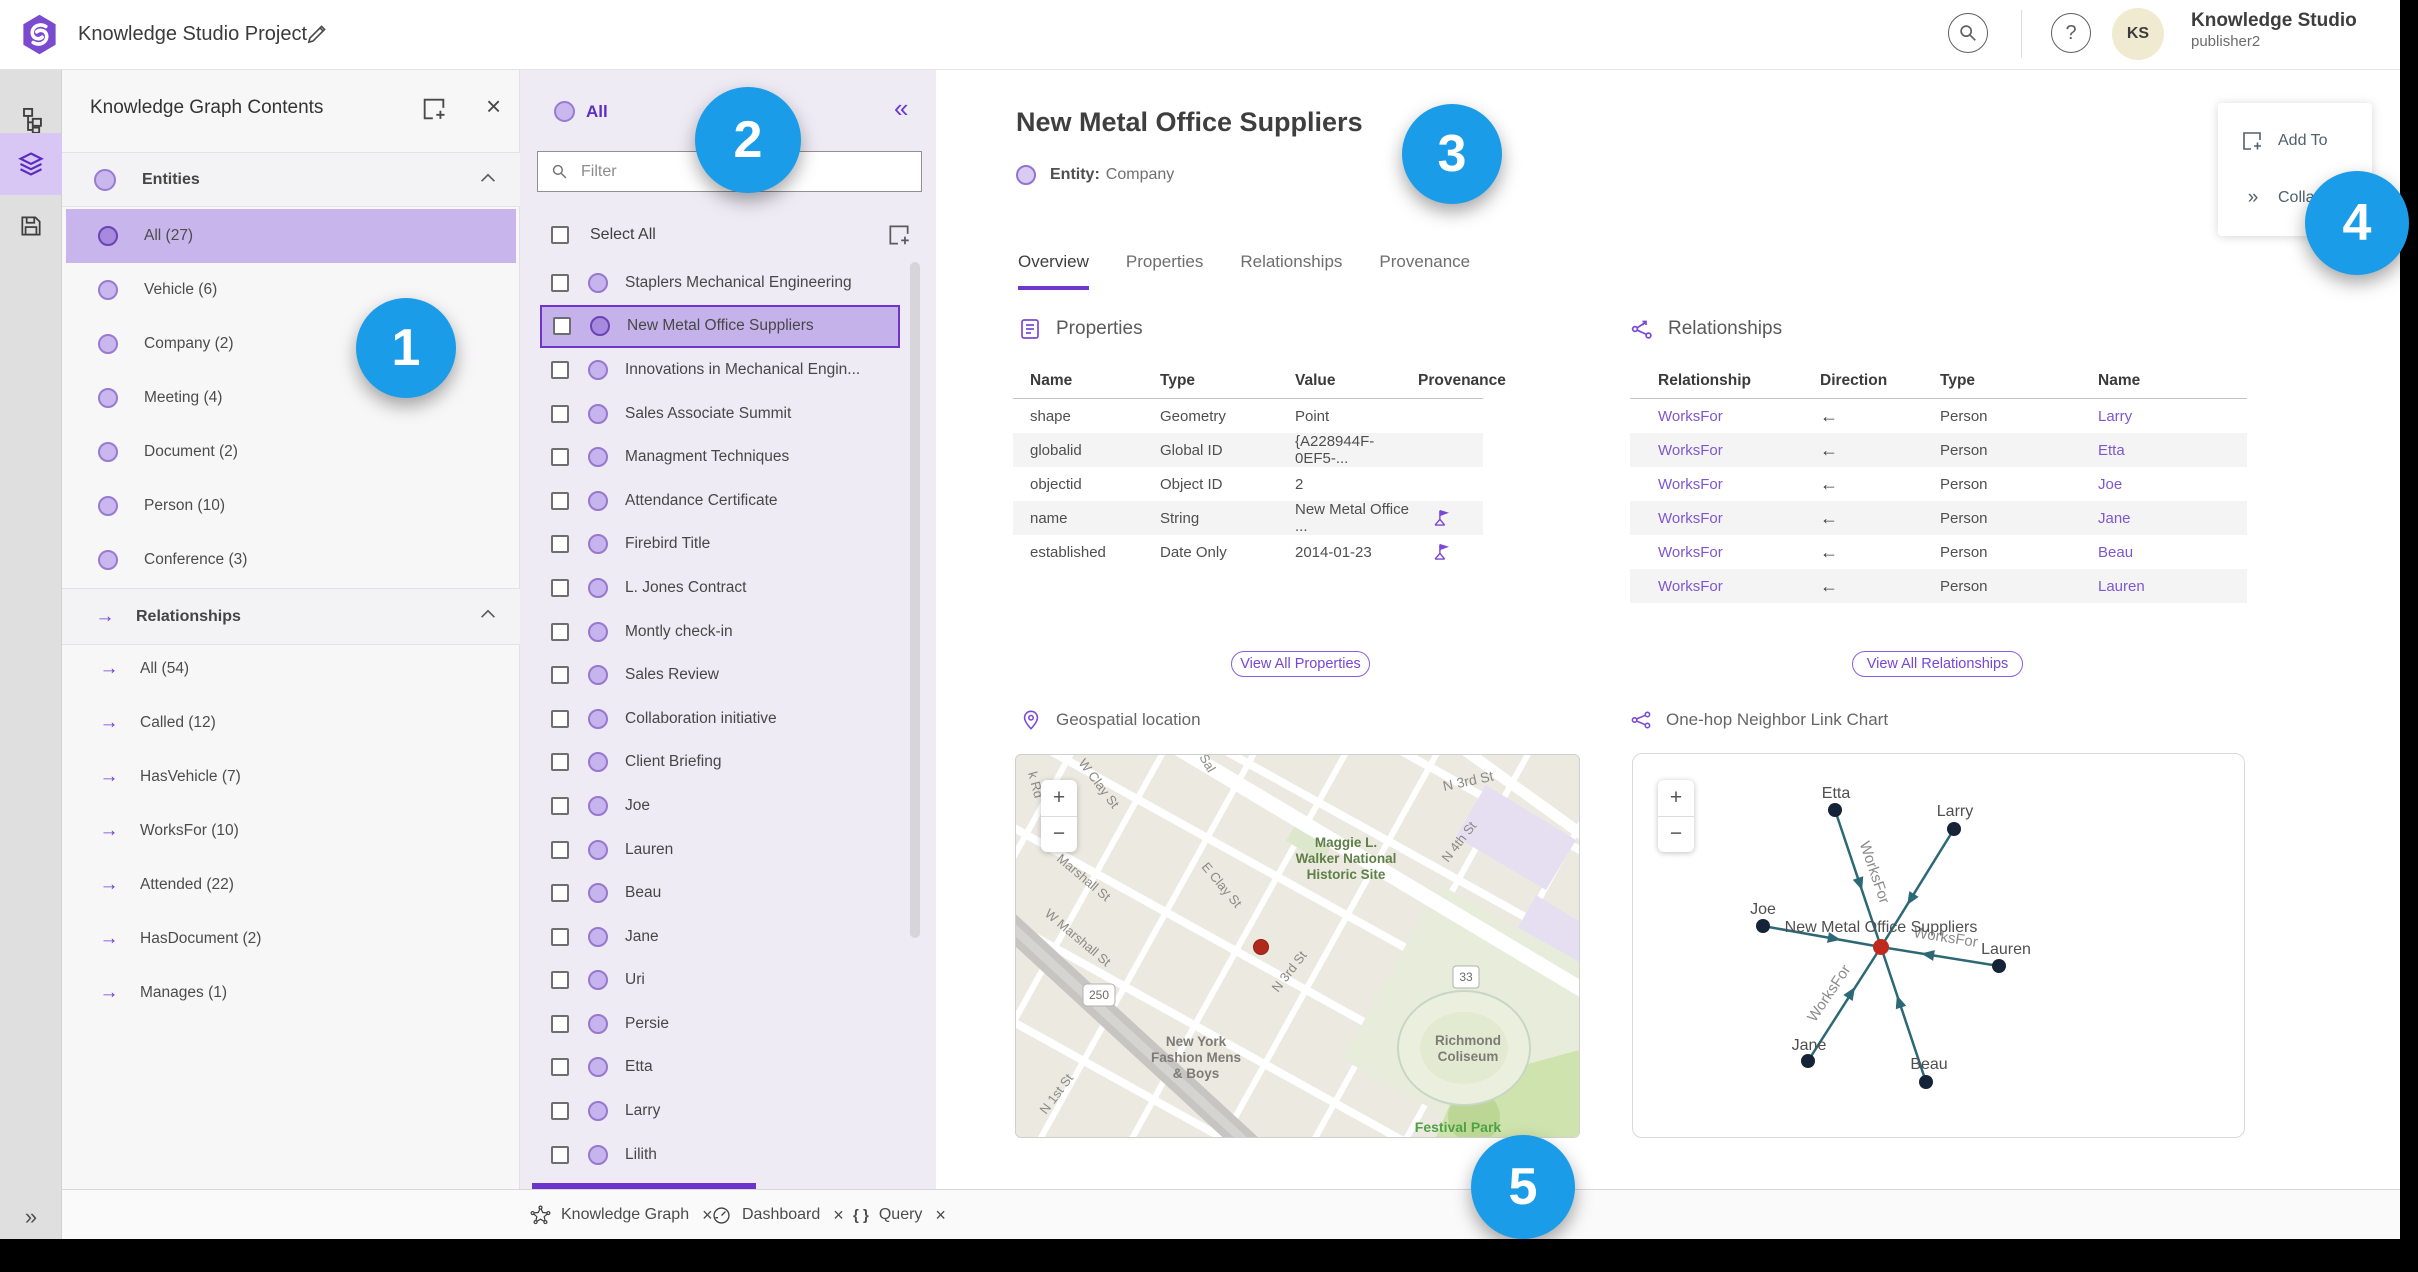 This screenshot has height=1272, width=2418. I want to click on list-item: Etta, so click(720, 1068).